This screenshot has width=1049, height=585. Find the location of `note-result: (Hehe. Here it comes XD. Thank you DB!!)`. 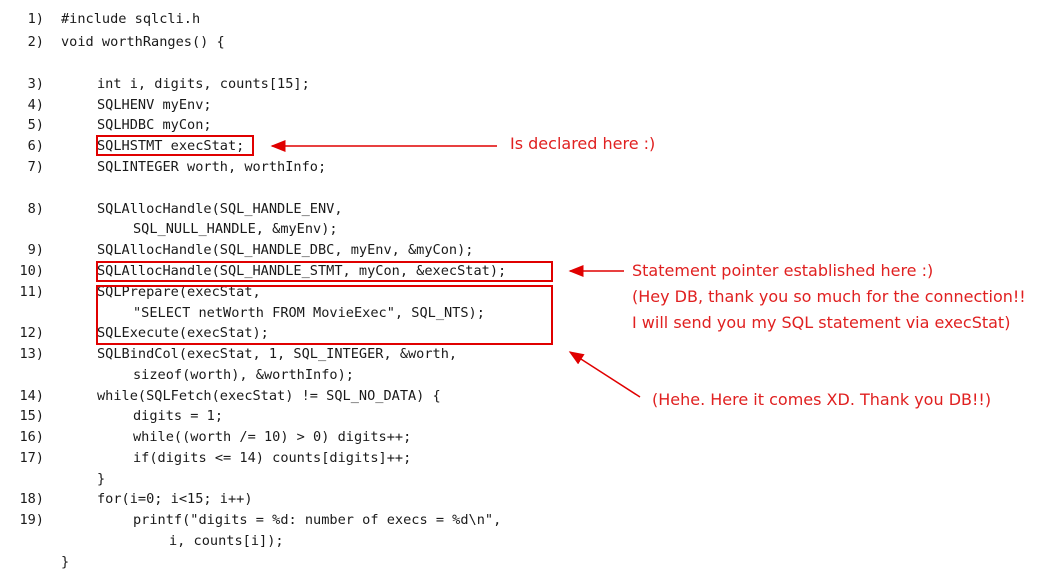

note-result: (Hehe. Here it comes XD. Thank you DB!!) is located at coordinates (822, 399).